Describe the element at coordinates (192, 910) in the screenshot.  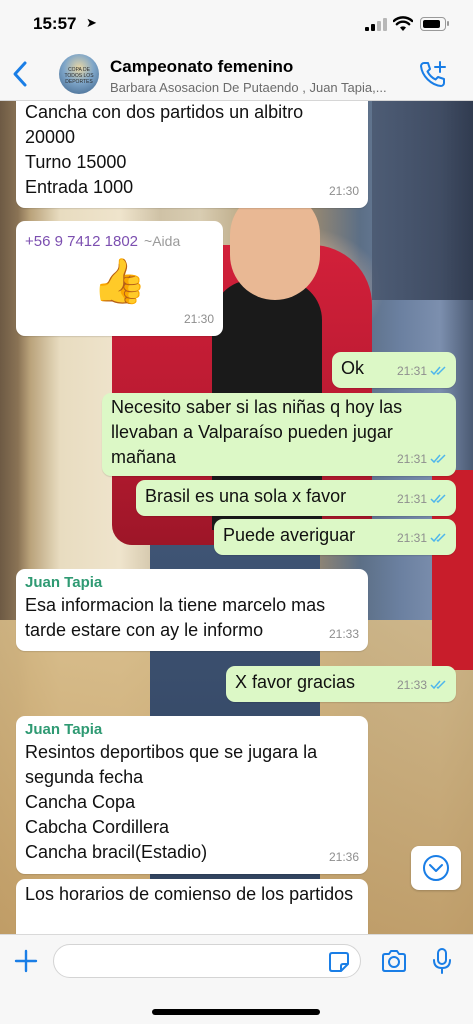
I see `message-bubble: Los horarios de comienso de los partidos` at that location.